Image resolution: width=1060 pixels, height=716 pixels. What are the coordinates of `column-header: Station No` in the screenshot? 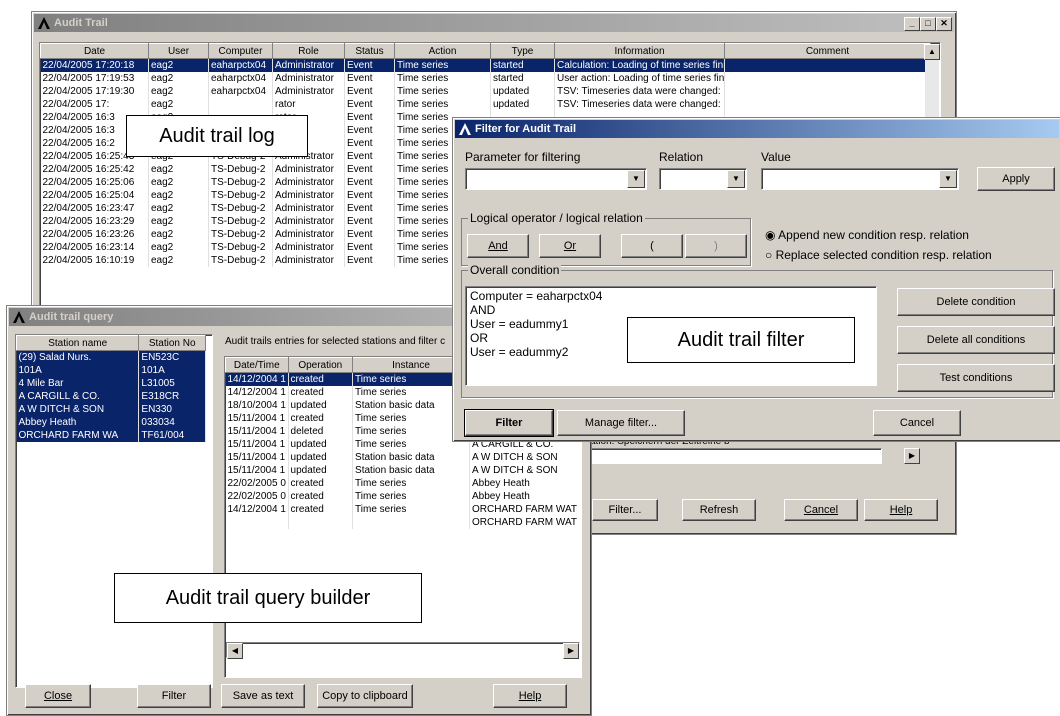 It's located at (172, 343).